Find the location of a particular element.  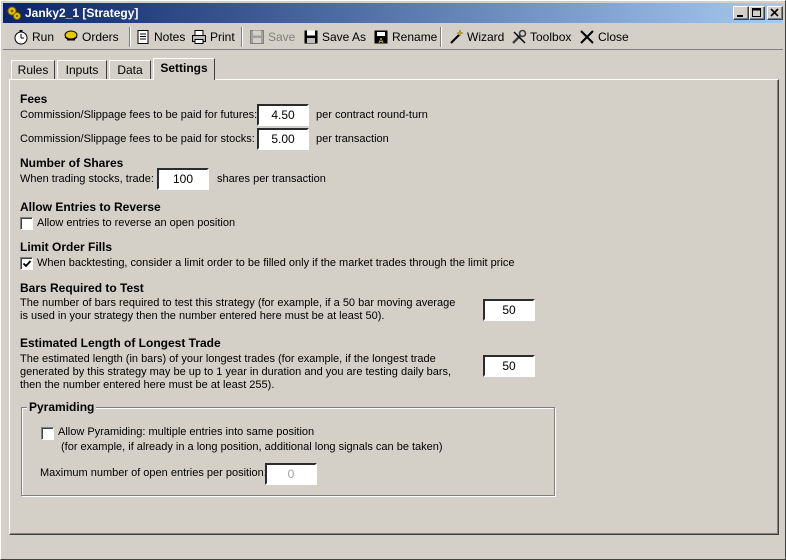

pyramiding-group-title: Pyramiding is located at coordinates (62, 407).